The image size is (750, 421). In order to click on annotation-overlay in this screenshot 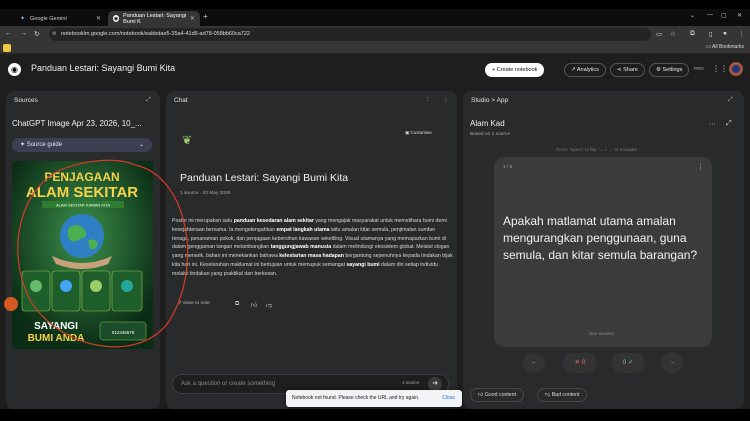, I will do `click(103, 253)`.